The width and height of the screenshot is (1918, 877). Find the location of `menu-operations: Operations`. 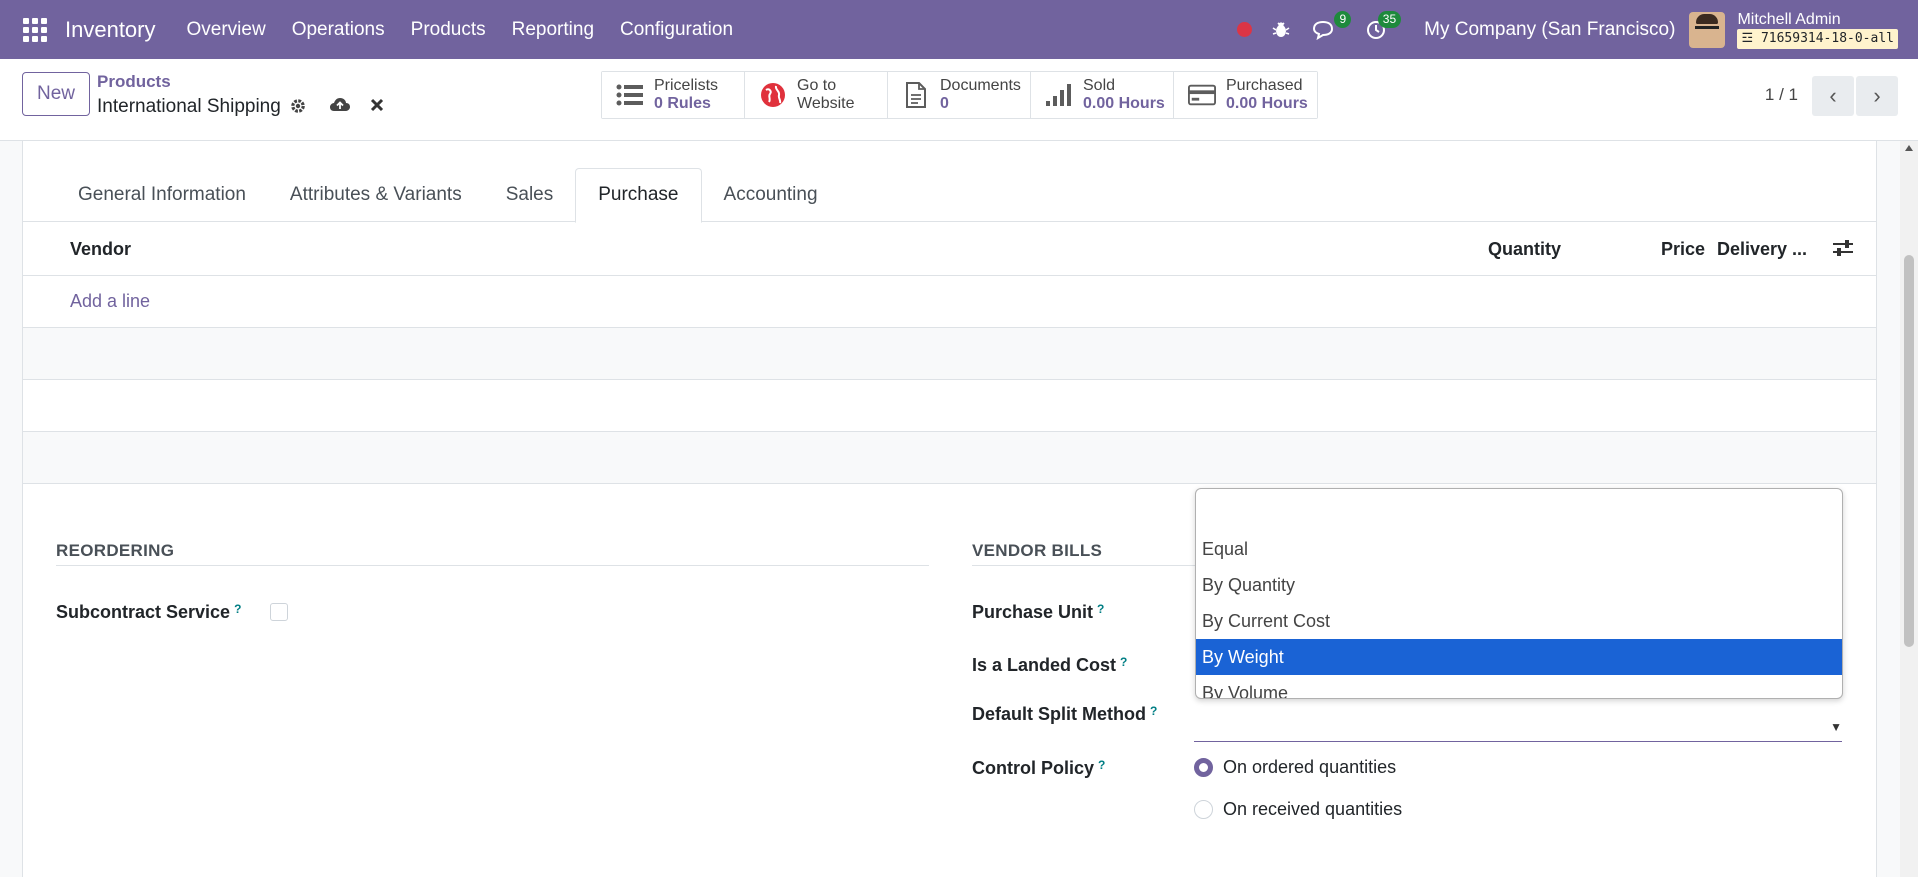

menu-operations: Operations is located at coordinates (338, 30).